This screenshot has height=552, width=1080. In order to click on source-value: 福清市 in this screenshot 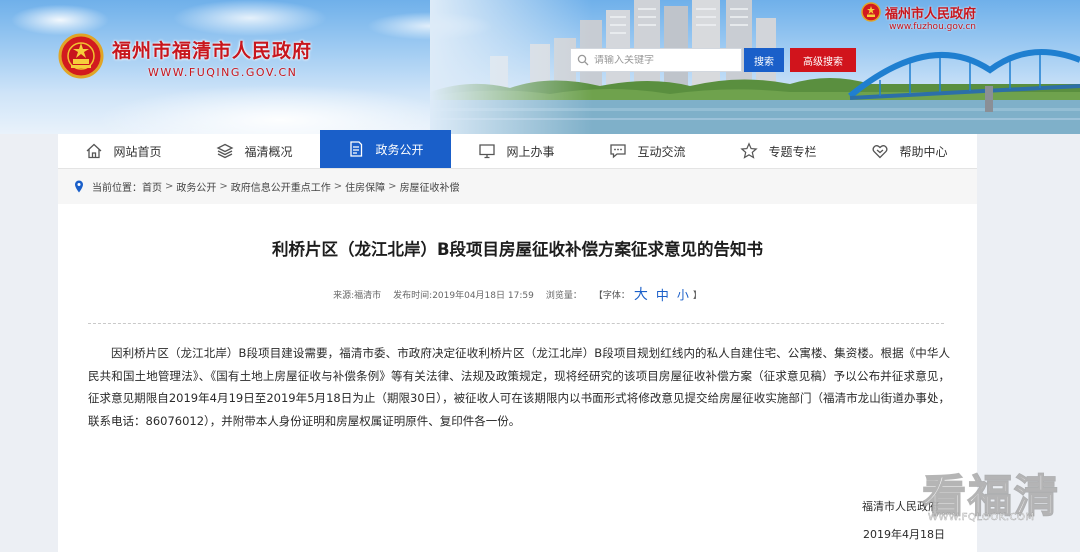, I will do `click(368, 295)`.